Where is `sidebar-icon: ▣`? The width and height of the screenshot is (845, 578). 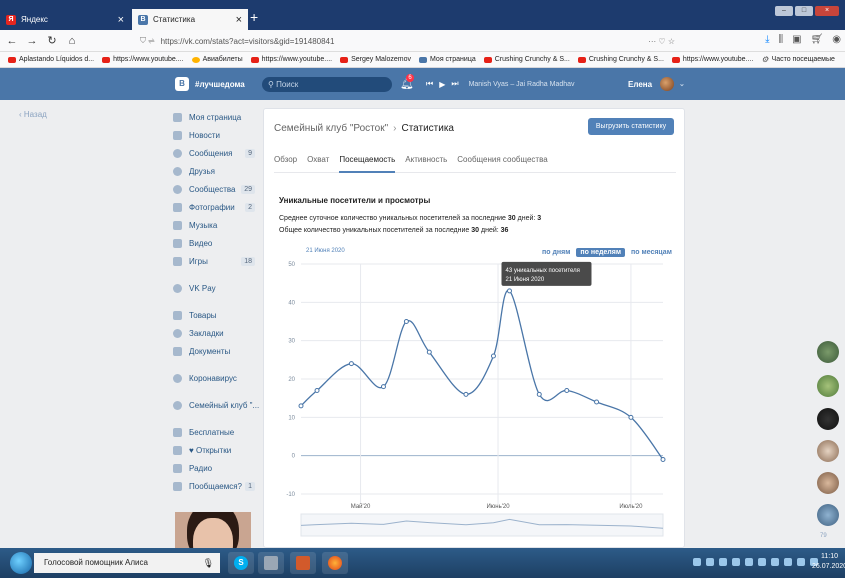
sidebar-icon: ▣ is located at coordinates (796, 39).